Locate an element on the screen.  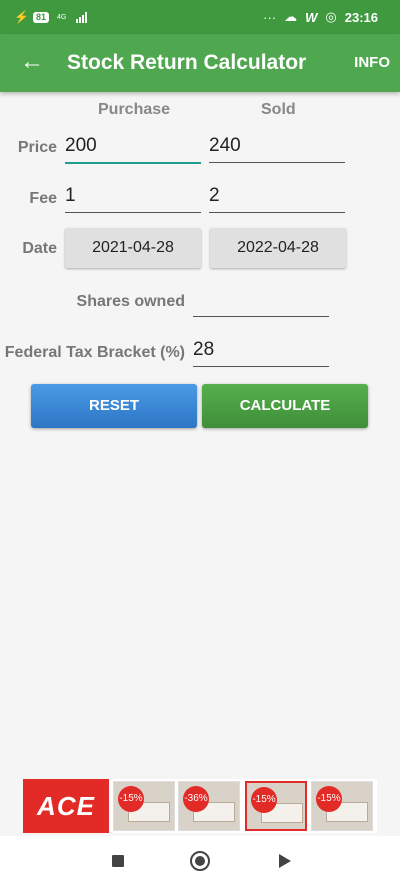
sold-price-input: 240 is located at coordinates (277, 147).